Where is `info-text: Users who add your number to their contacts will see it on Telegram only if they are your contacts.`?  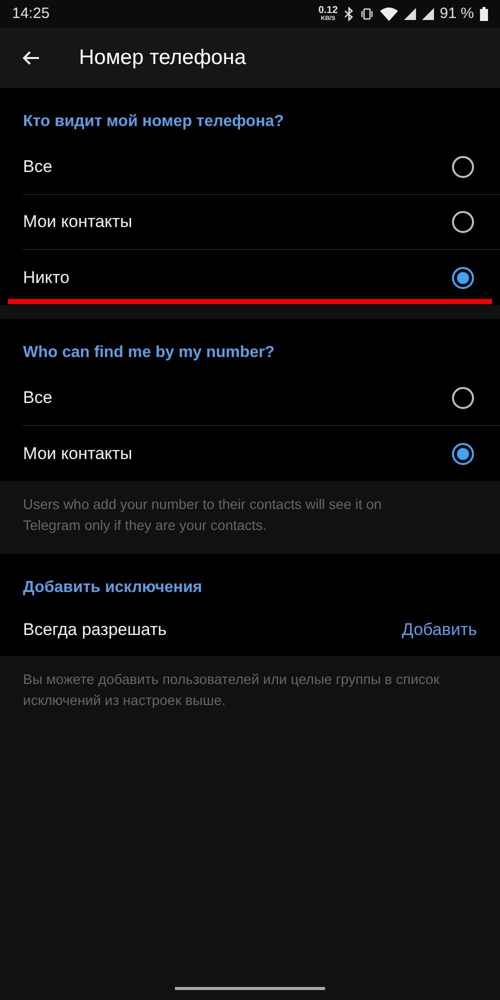 info-text: Users who add your number to their contacts will see it on Telegram only if they are your contacts. is located at coordinates (202, 515).